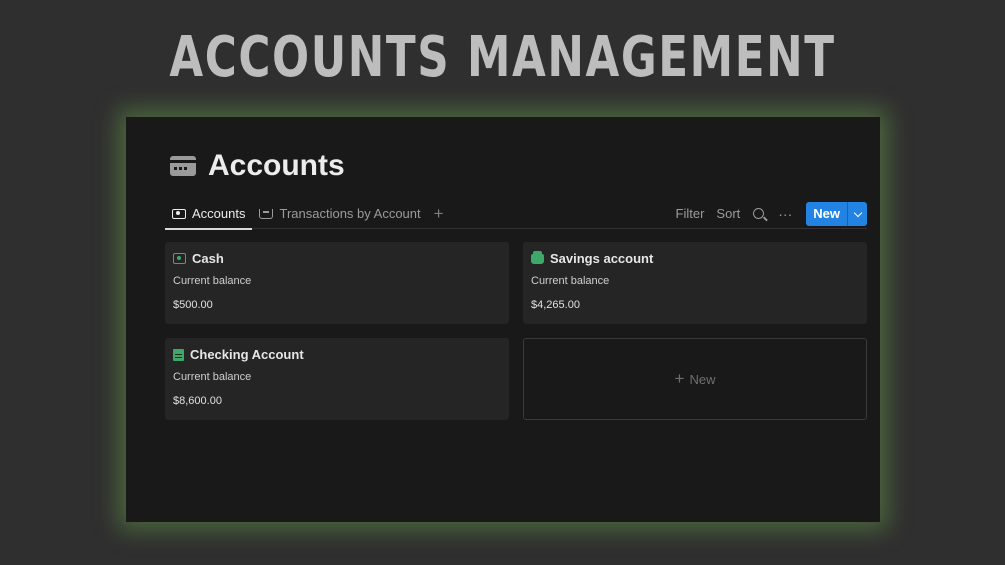  I want to click on new-card-button: + New, so click(695, 379).